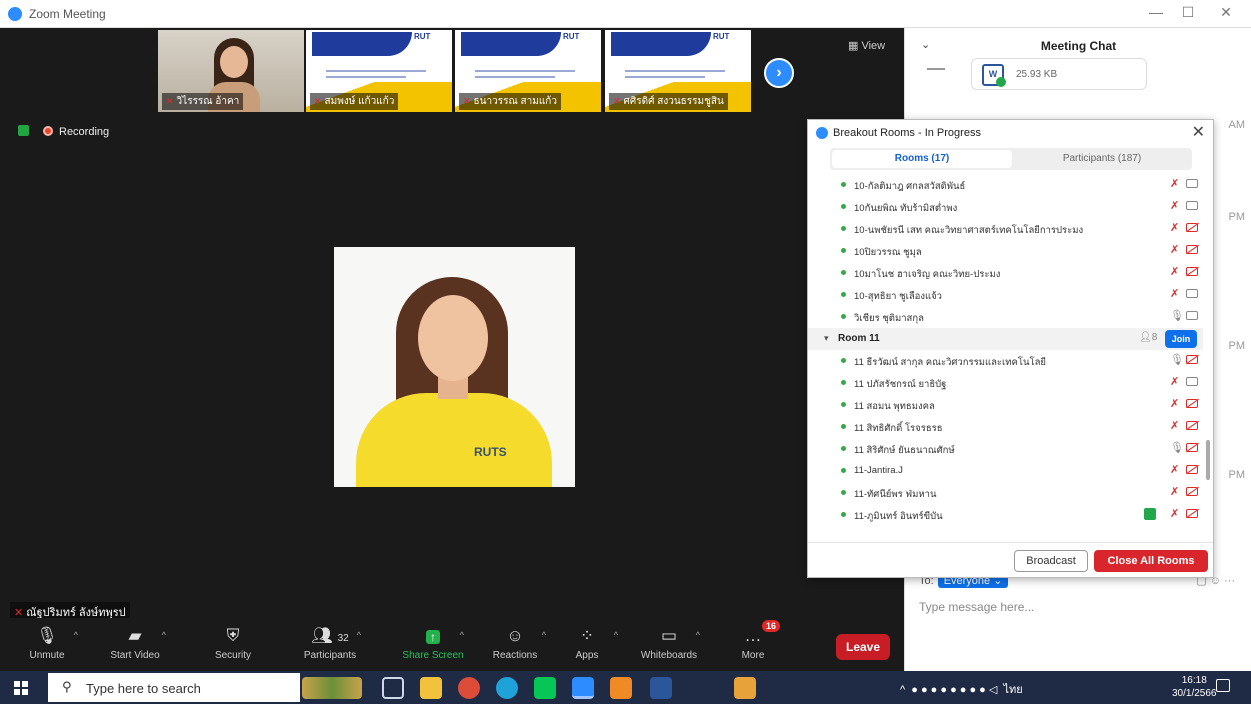  What do you see at coordinates (1005, 339) in the screenshot?
I see `room-header-11: ▾ Room 11 👤︎8 Join` at bounding box center [1005, 339].